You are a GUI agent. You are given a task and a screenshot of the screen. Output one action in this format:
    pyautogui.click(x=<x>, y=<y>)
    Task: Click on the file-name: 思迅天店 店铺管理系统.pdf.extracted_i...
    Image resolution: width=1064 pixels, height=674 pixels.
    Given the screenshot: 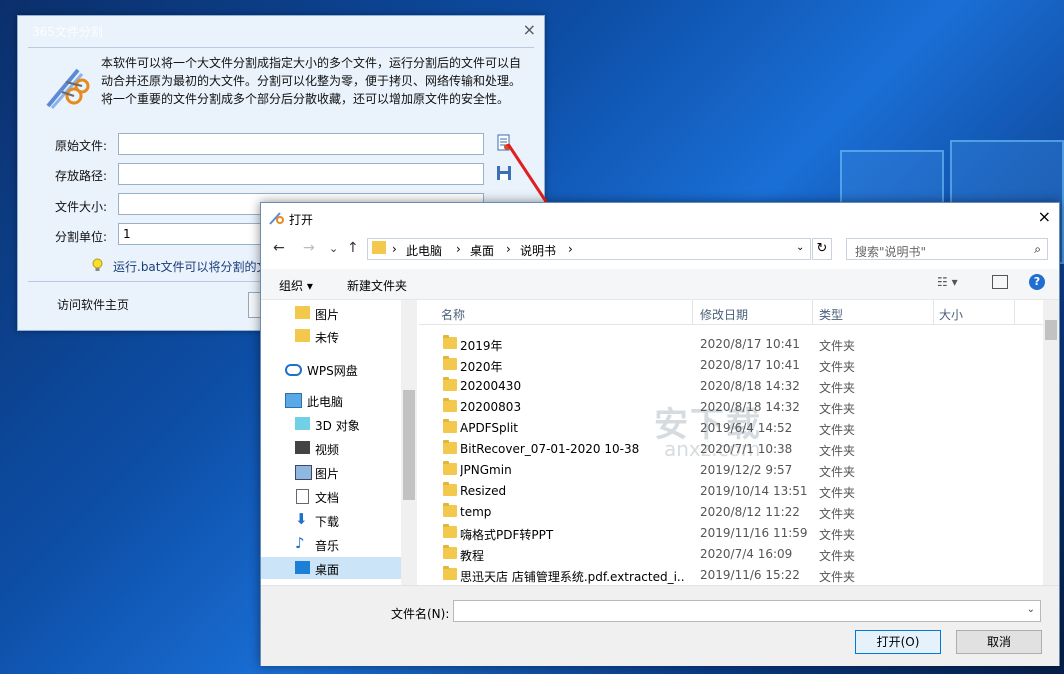 What is the action you would take?
    pyautogui.click(x=572, y=577)
    